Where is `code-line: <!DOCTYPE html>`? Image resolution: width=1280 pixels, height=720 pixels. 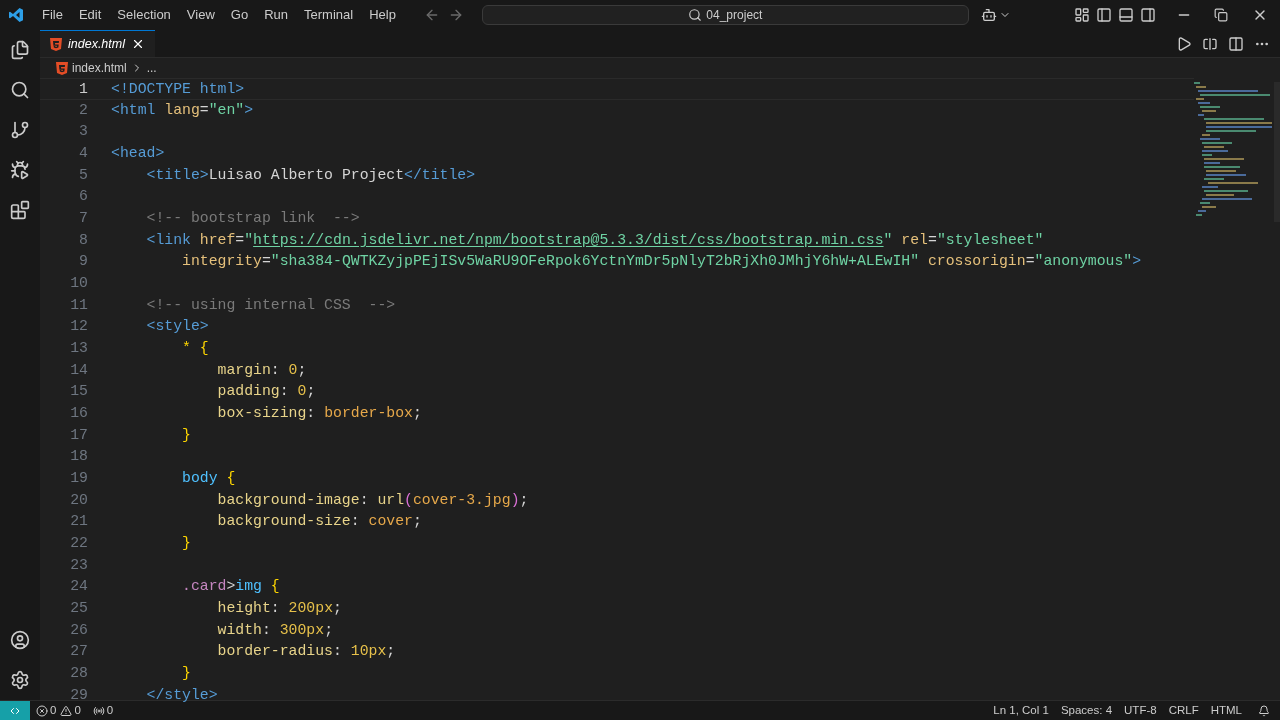 code-line: <!DOCTYPE html> is located at coordinates (178, 89).